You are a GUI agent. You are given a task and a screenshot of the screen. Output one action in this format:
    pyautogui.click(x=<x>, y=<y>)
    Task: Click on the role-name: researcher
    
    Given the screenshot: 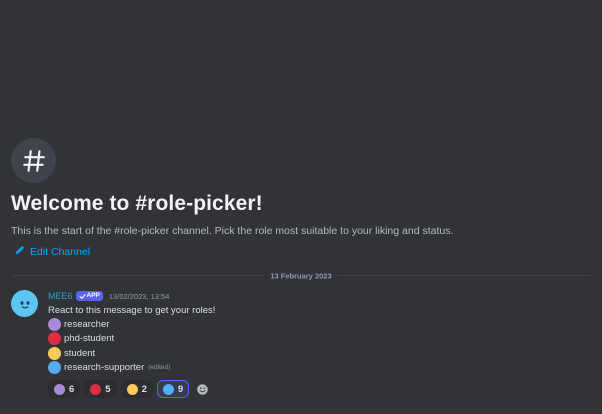 What is the action you would take?
    pyautogui.click(x=87, y=324)
    